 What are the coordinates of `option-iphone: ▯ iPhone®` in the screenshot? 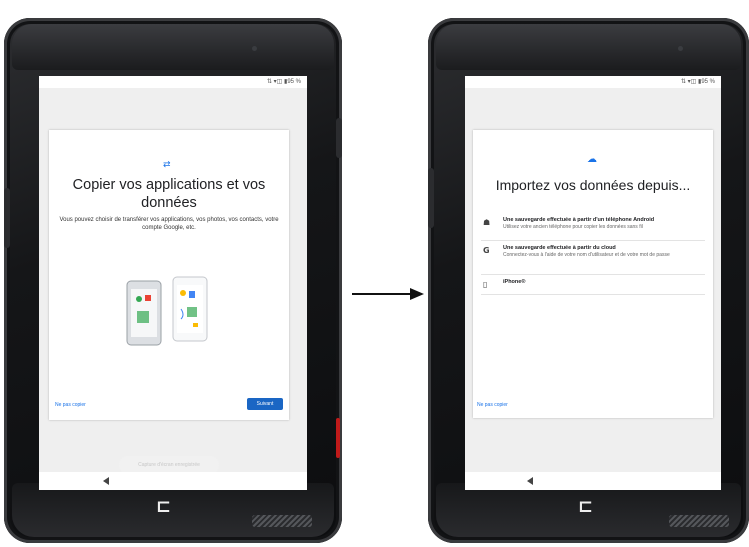 It's located at (593, 285).